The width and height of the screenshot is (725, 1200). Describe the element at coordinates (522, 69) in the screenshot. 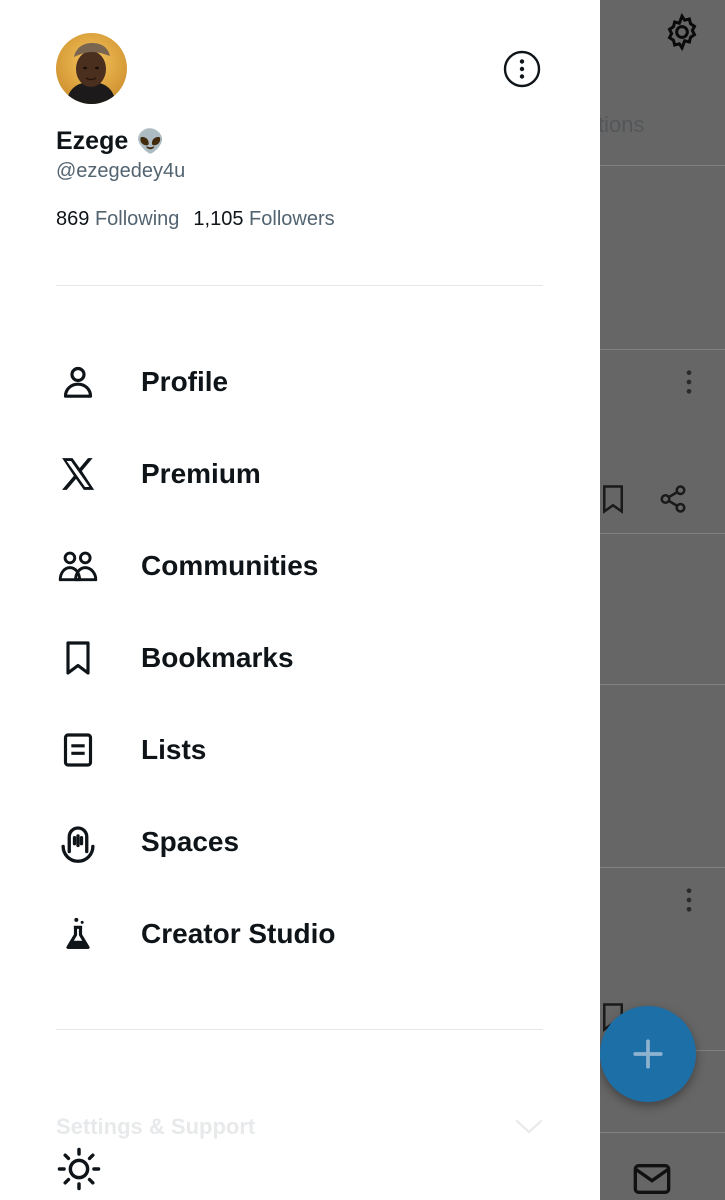

I see `account-options-icon` at that location.